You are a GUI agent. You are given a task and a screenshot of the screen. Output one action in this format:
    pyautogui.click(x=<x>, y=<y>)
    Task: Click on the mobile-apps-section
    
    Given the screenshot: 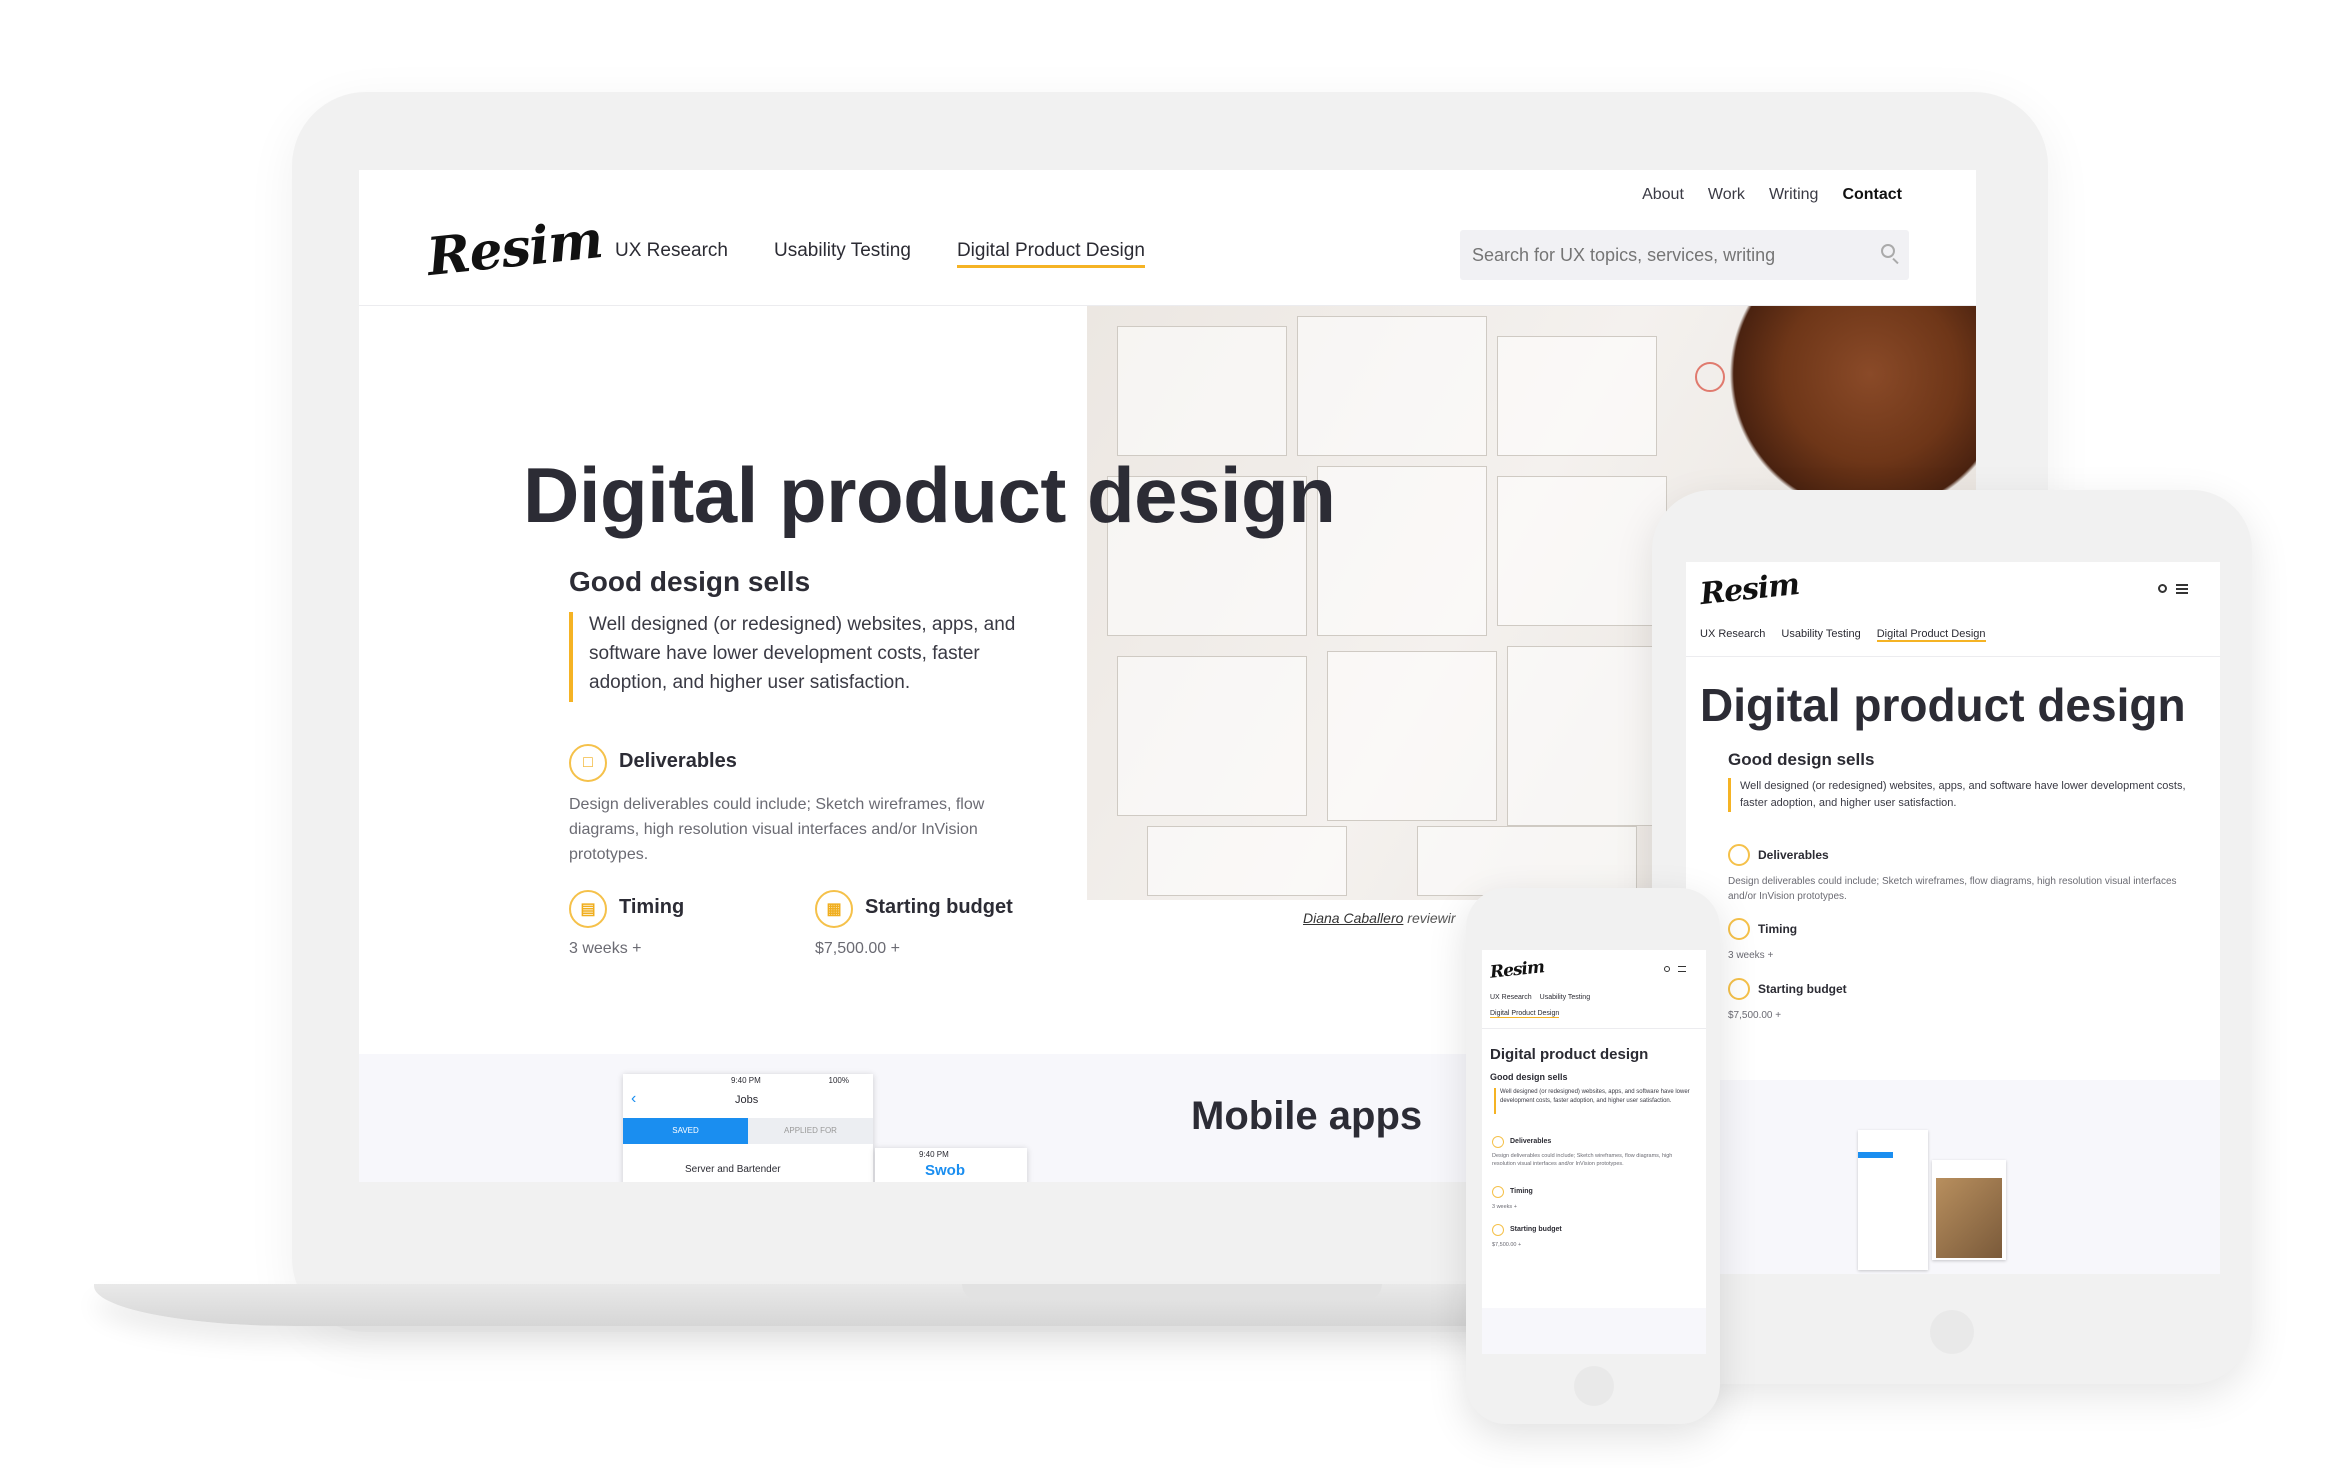 What is the action you would take?
    pyautogui.click(x=1953, y=1177)
    